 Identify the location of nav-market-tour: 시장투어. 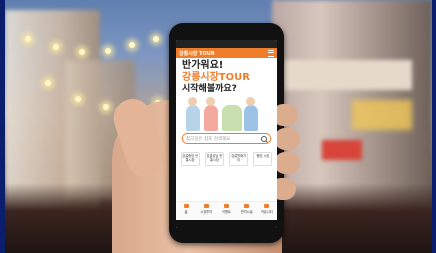
(206, 209).